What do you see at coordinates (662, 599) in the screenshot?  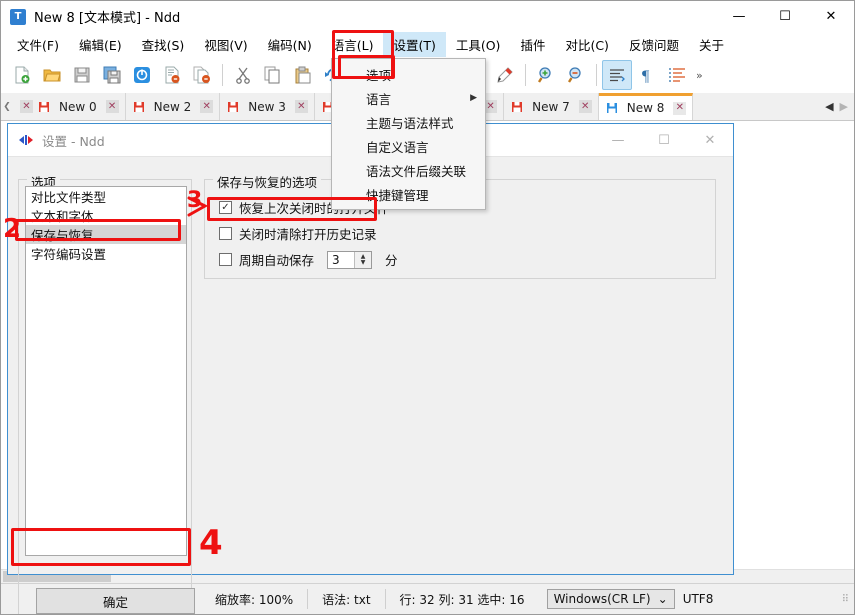 I see `chevron-down-icon: ⌄` at bounding box center [662, 599].